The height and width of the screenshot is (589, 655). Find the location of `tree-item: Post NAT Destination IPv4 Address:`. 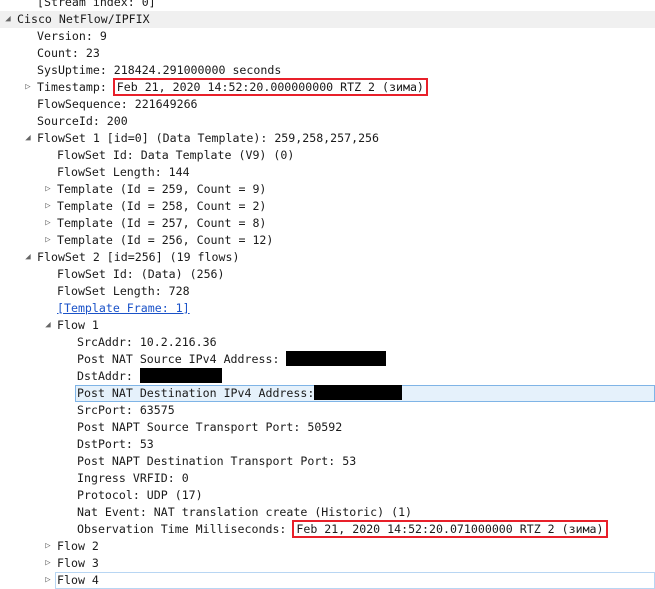

tree-item: Post NAT Destination IPv4 Address: is located at coordinates (327, 393).